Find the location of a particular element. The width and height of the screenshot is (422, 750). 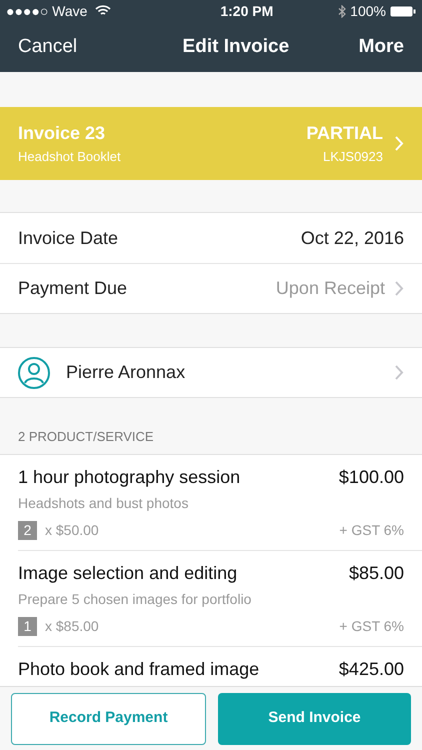

detail-label: Payment Due is located at coordinates (73, 288).